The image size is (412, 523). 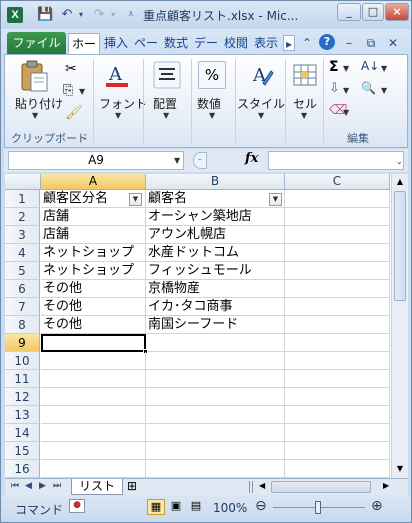 I want to click on cells-button: セル, so click(x=305, y=103).